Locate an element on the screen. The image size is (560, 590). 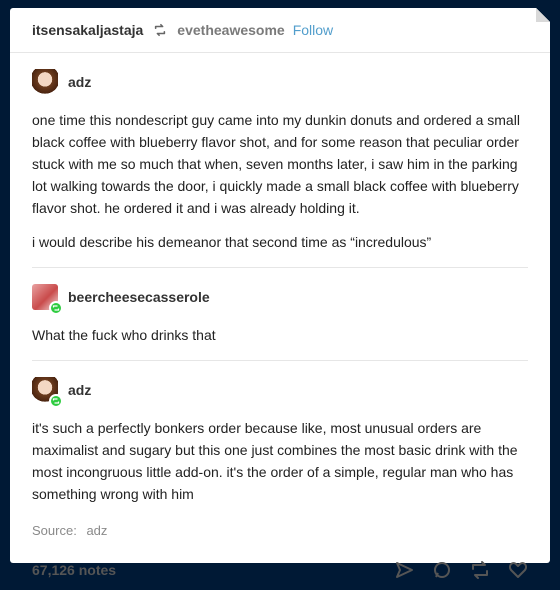
post-paragraph: What the fuck who drinks that is located at coordinates (124, 335).